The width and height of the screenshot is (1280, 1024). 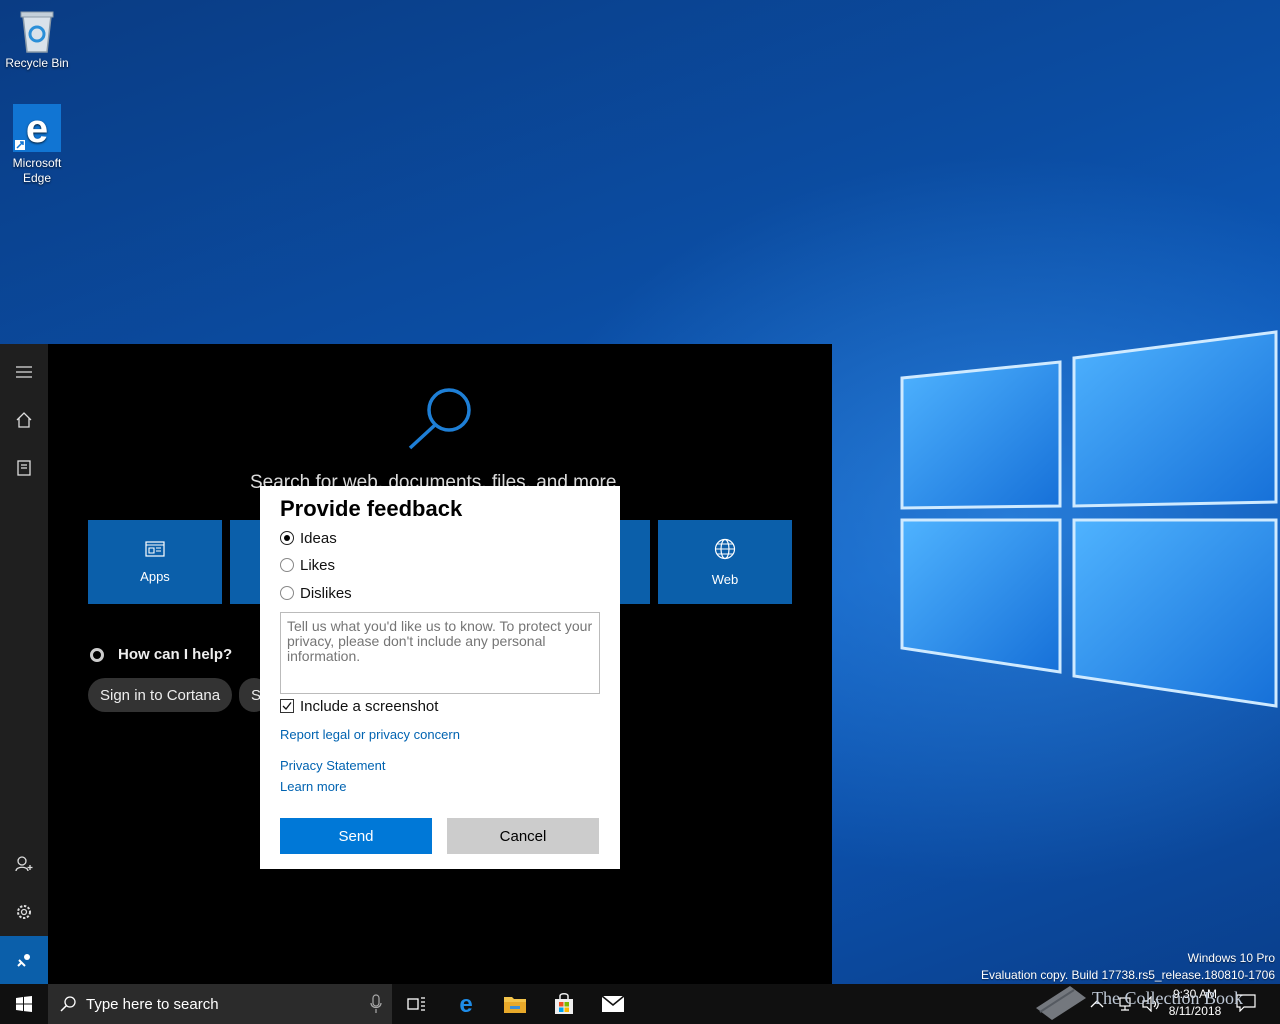 I want to click on radio-likes: Likes, so click(x=307, y=565).